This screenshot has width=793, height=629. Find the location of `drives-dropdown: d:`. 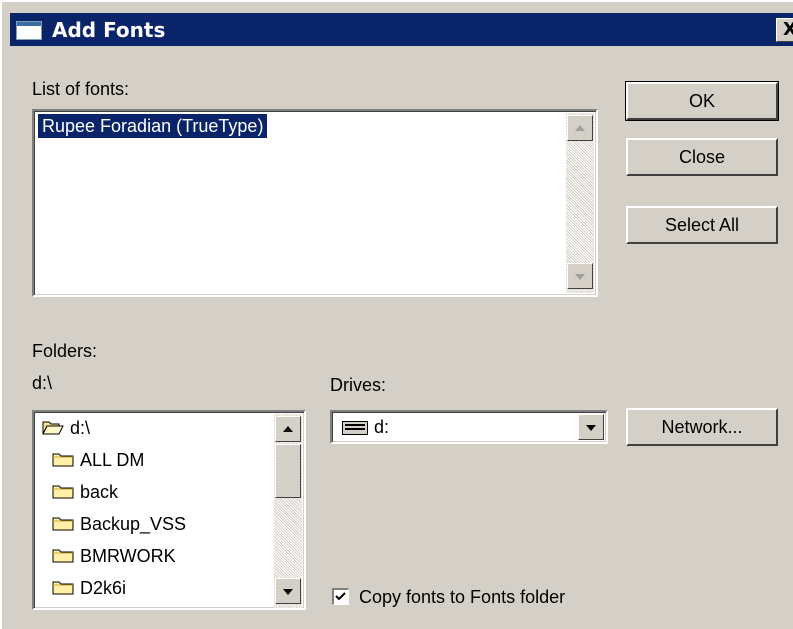

drives-dropdown: d: is located at coordinates (469, 427).